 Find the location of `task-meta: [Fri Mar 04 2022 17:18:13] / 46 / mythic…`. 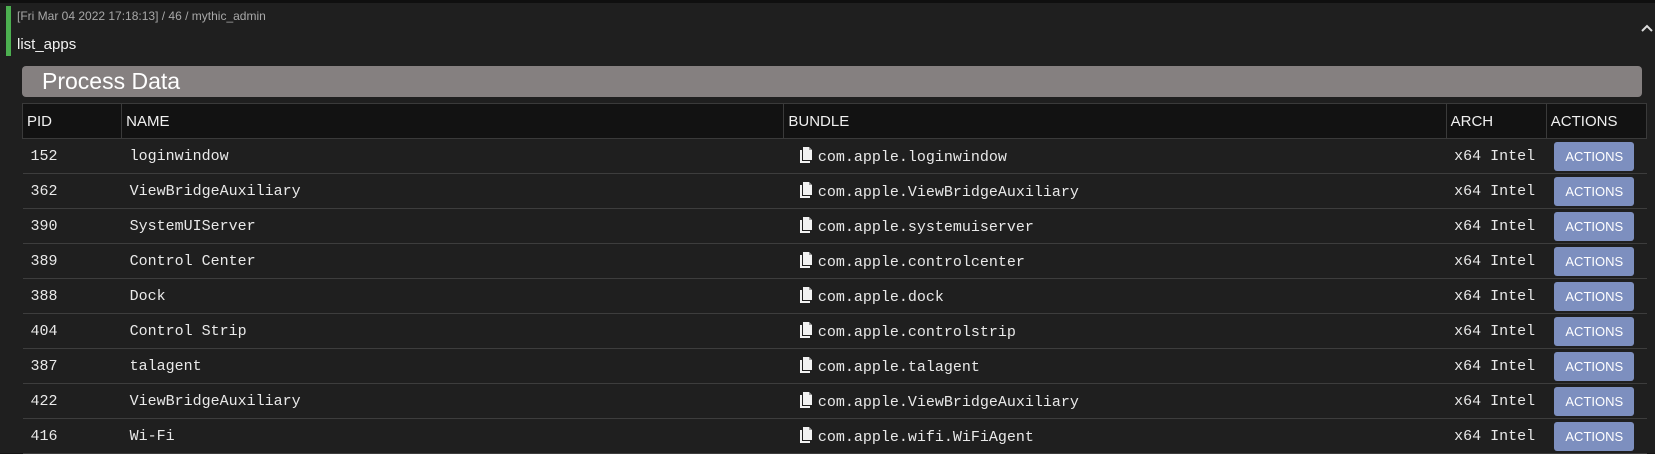

task-meta: [Fri Mar 04 2022 17:18:13] / 46 / mythic… is located at coordinates (141, 16).